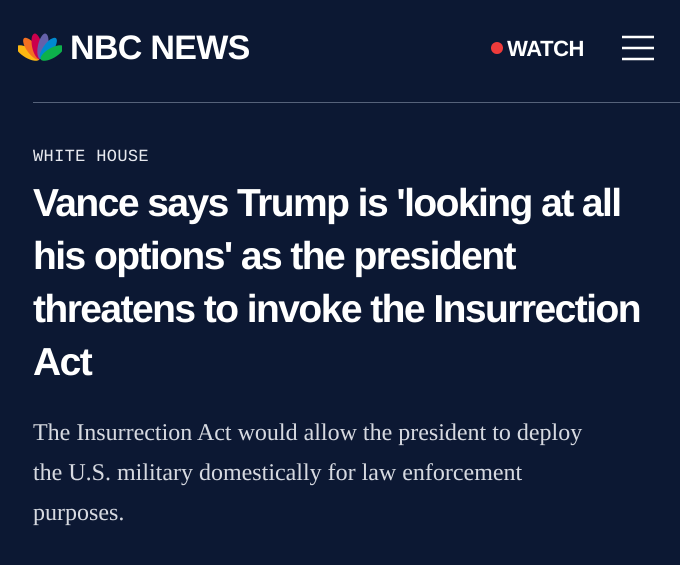 The image size is (680, 565). I want to click on menu-icon, so click(638, 48).